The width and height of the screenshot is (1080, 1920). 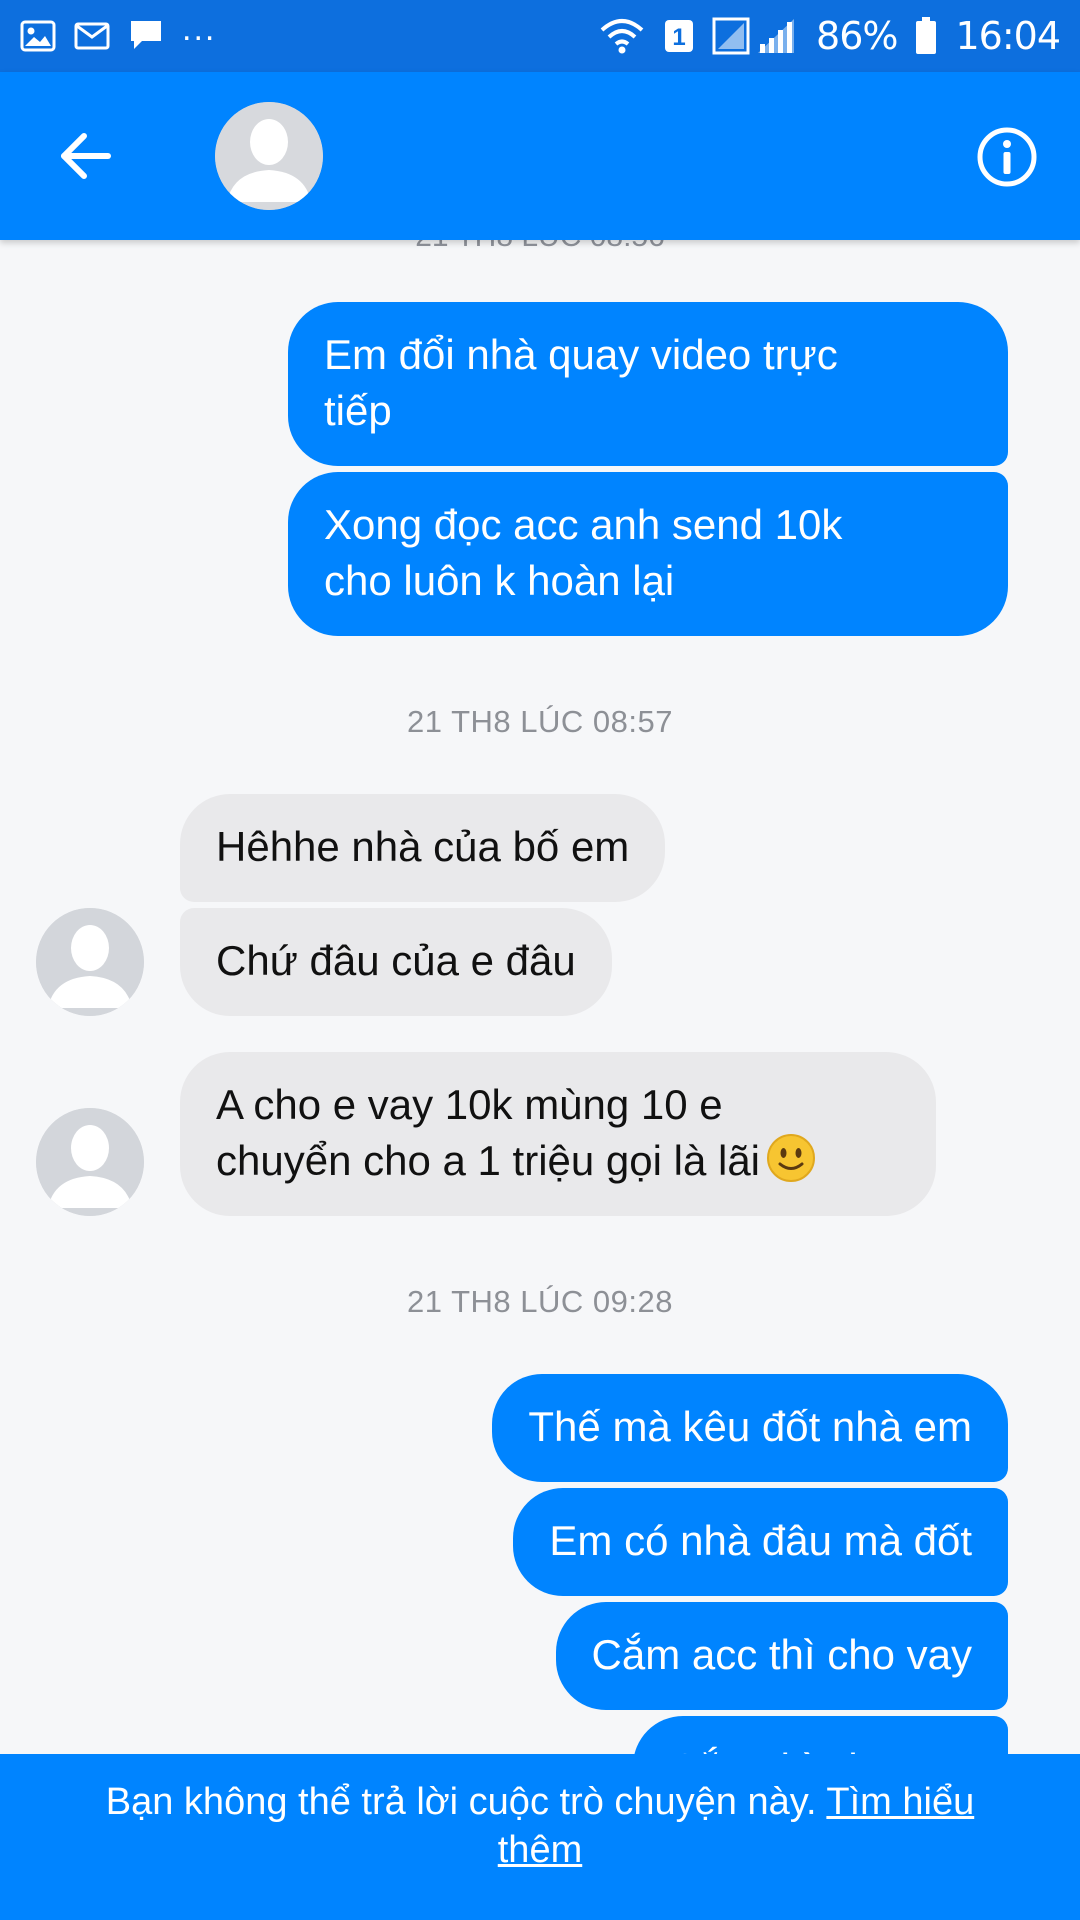 I want to click on message-line: tiếp, so click(x=358, y=410).